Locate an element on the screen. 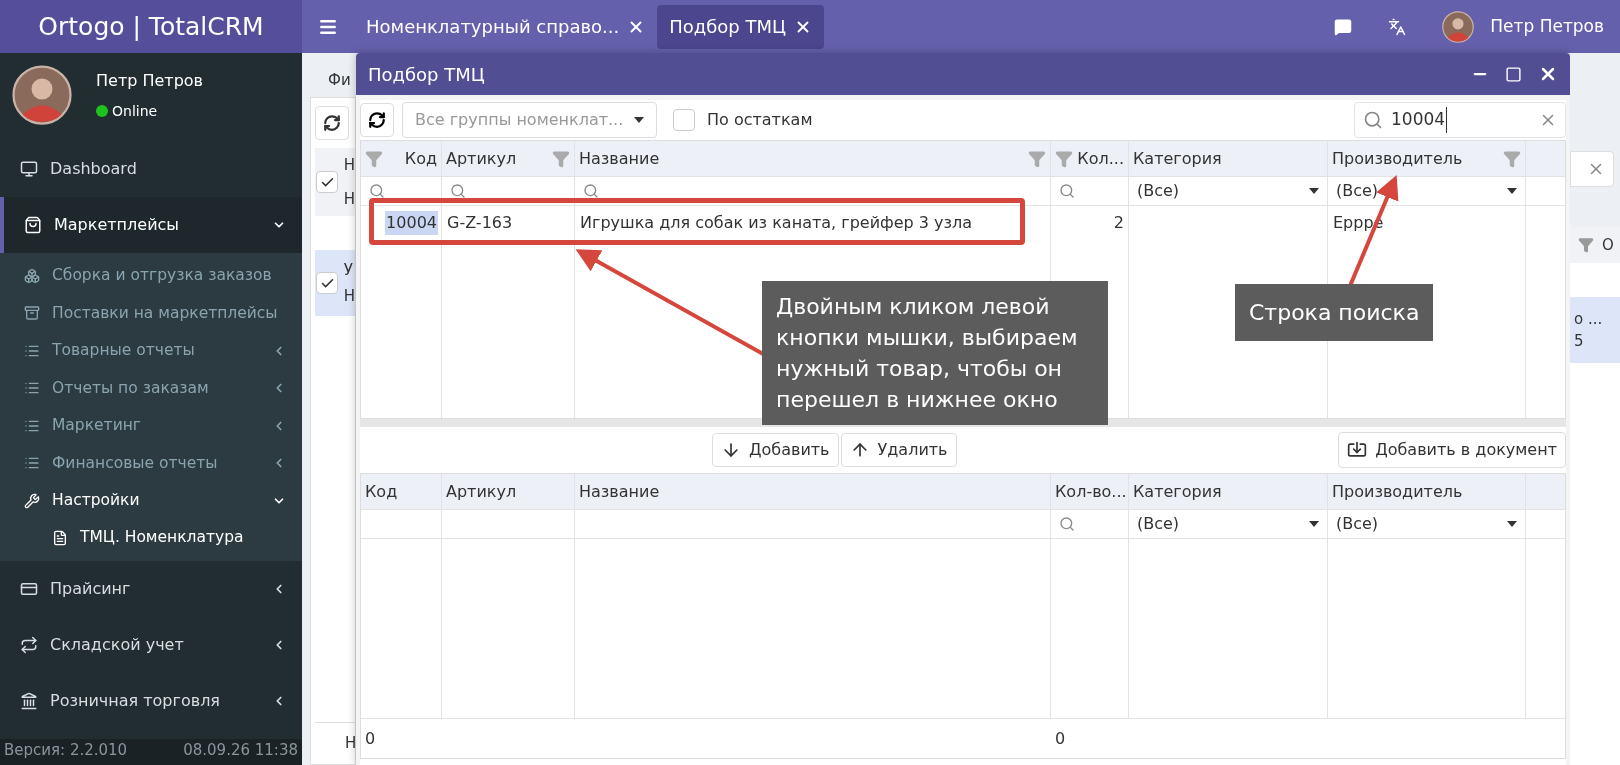 The width and height of the screenshot is (1620, 765). submenu-item: Отчеты по заказам is located at coordinates (151, 388).